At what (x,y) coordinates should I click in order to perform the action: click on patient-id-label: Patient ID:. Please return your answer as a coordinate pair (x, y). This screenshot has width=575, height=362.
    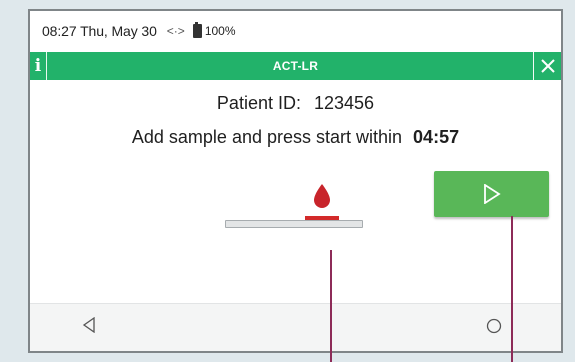
    Looking at the image, I should click on (258, 103).